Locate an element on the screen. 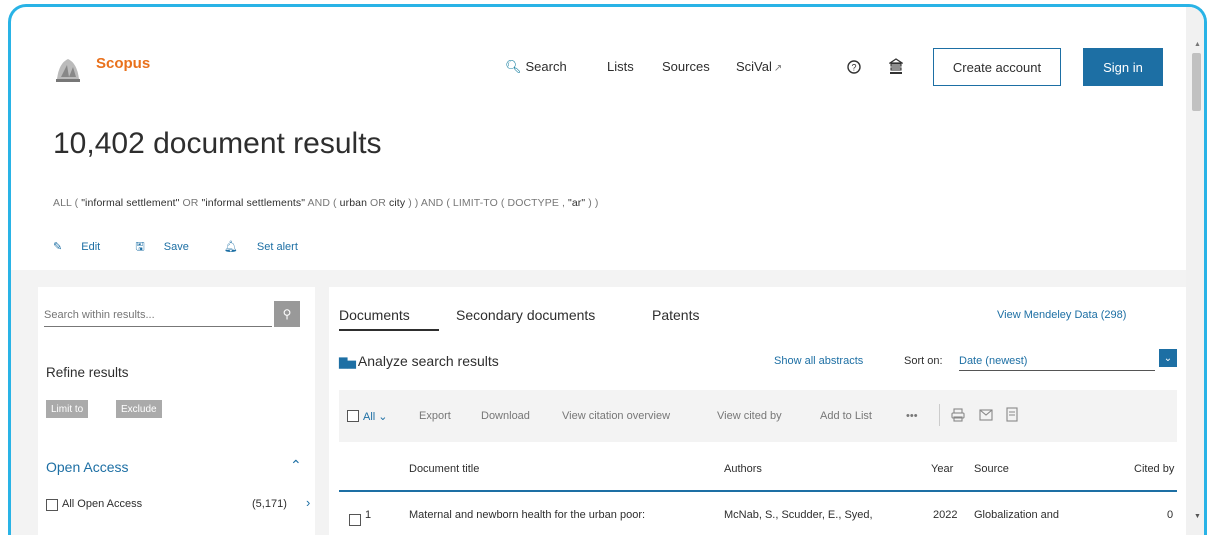  search-icon: 🔍︎ is located at coordinates (513, 66).